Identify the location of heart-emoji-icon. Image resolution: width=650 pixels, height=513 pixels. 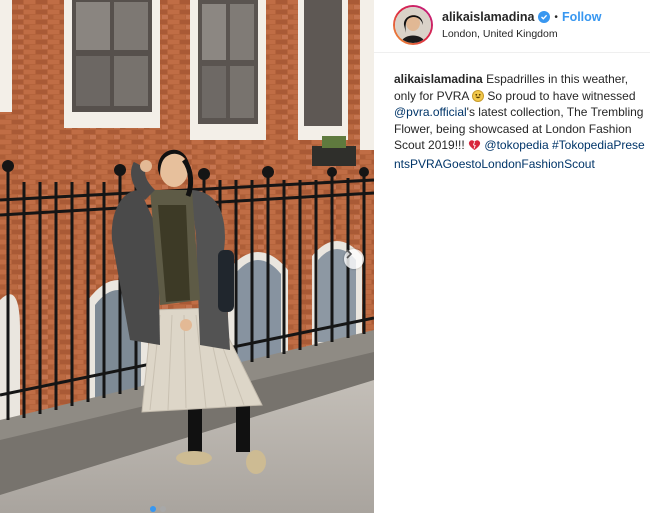
(474, 147).